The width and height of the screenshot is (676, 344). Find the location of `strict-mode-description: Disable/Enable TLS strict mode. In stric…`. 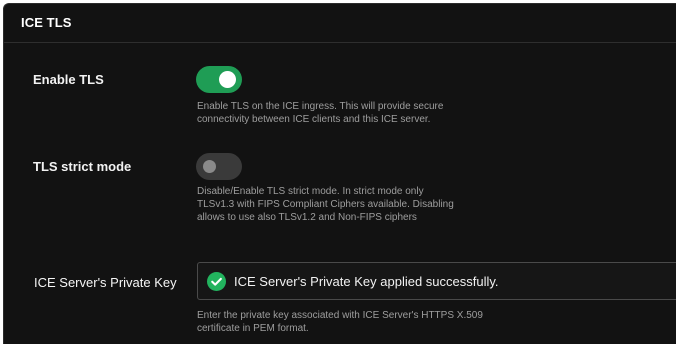

strict-mode-description: Disable/Enable TLS strict mode. In stric… is located at coordinates (325, 204).